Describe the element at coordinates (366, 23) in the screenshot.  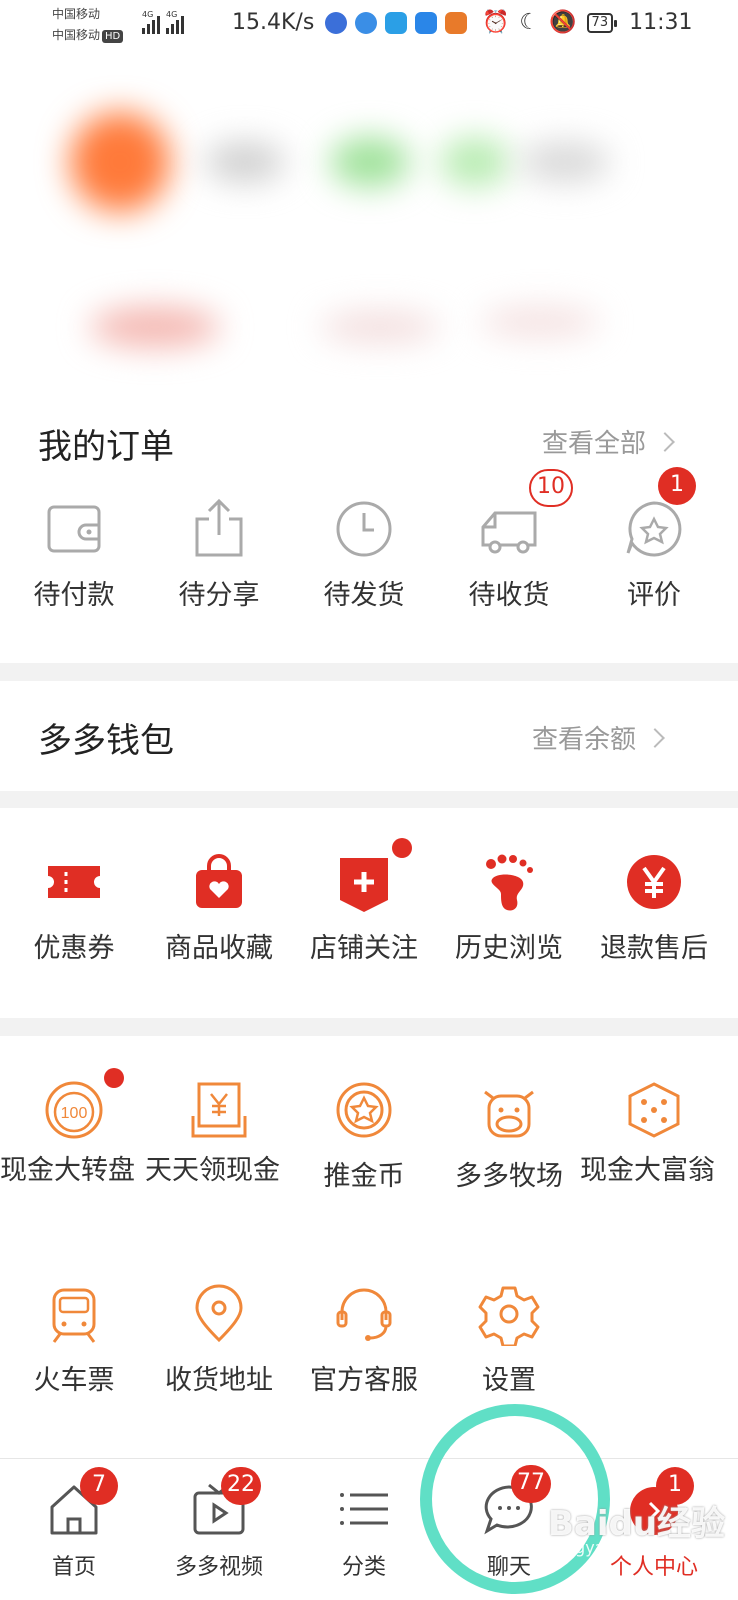
I see `browser-icon` at that location.